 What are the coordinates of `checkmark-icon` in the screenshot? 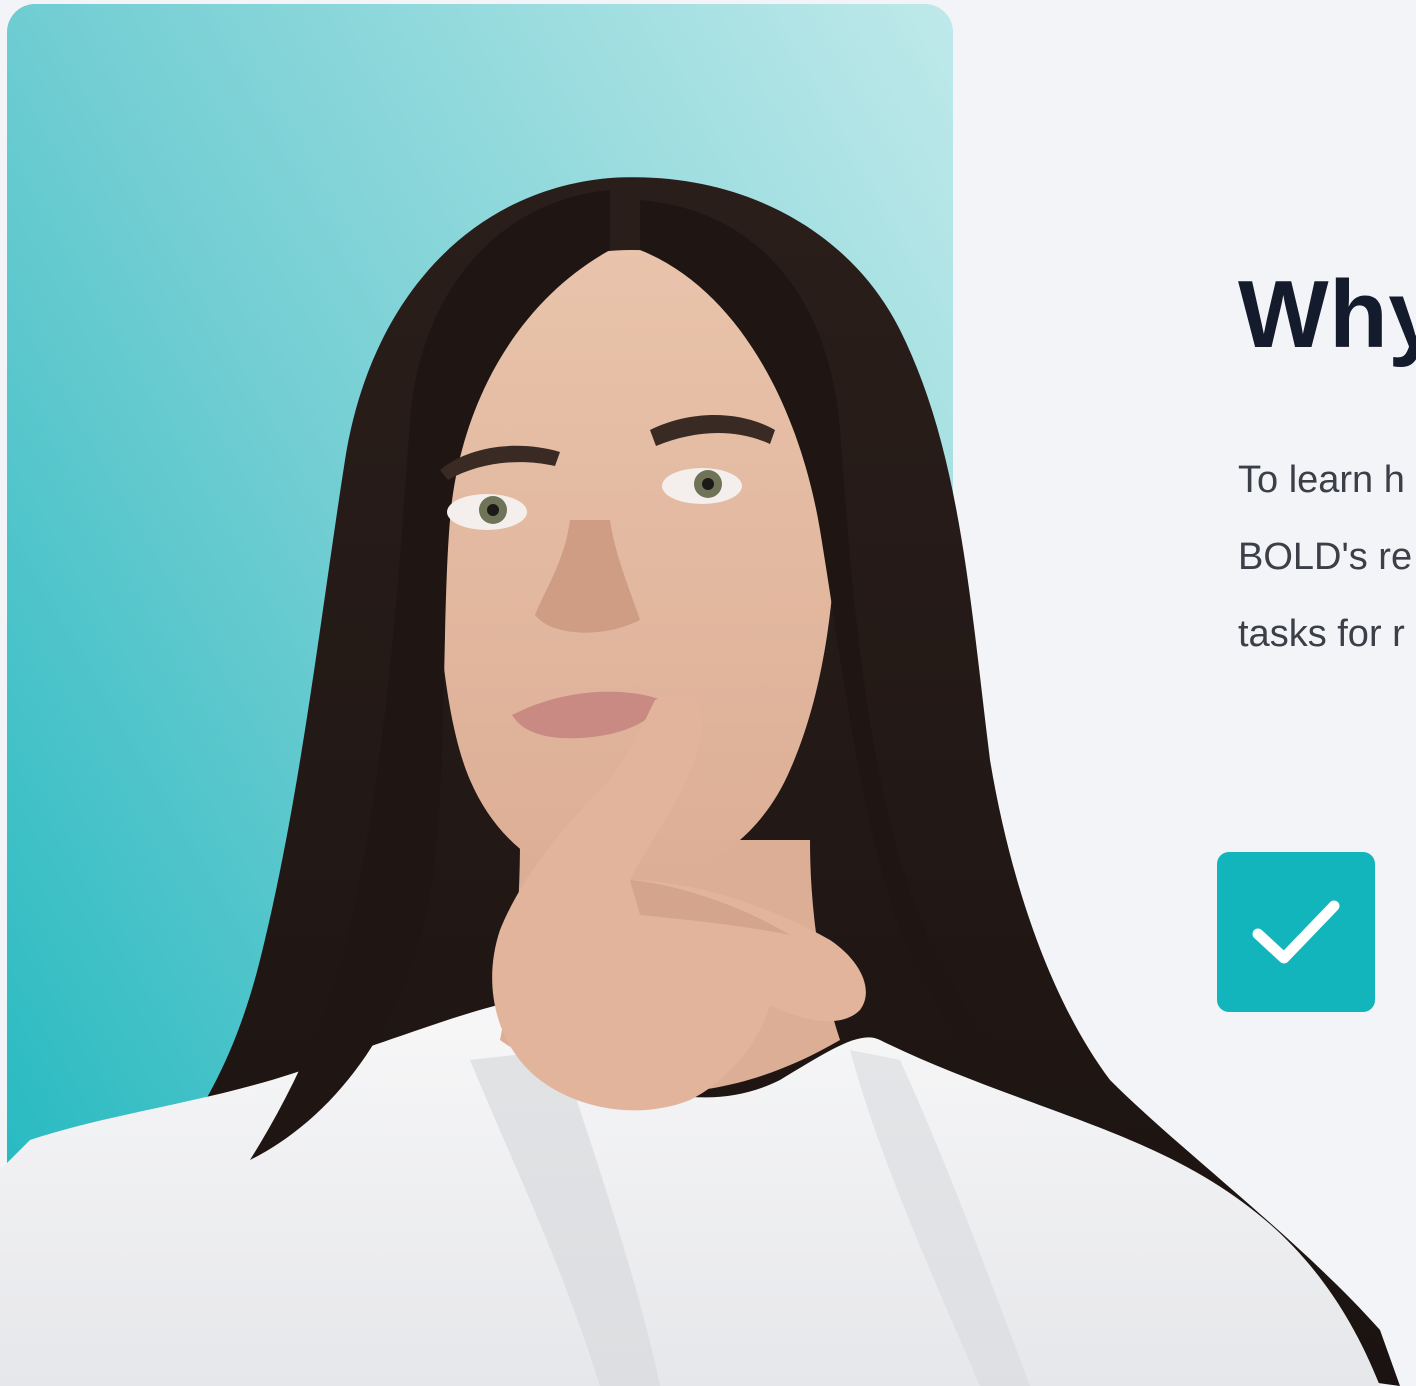 It's located at (1296, 932).